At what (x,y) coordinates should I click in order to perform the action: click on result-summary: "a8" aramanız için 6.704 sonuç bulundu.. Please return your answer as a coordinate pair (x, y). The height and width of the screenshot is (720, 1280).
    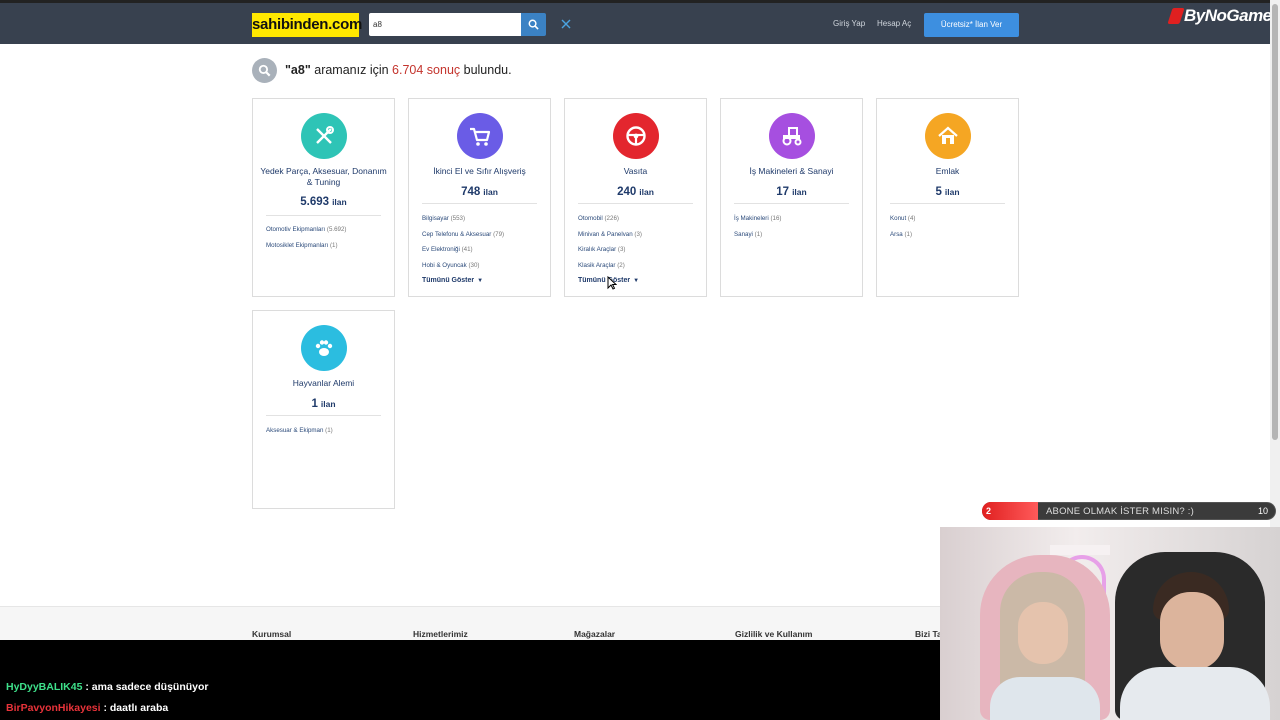
    Looking at the image, I should click on (398, 70).